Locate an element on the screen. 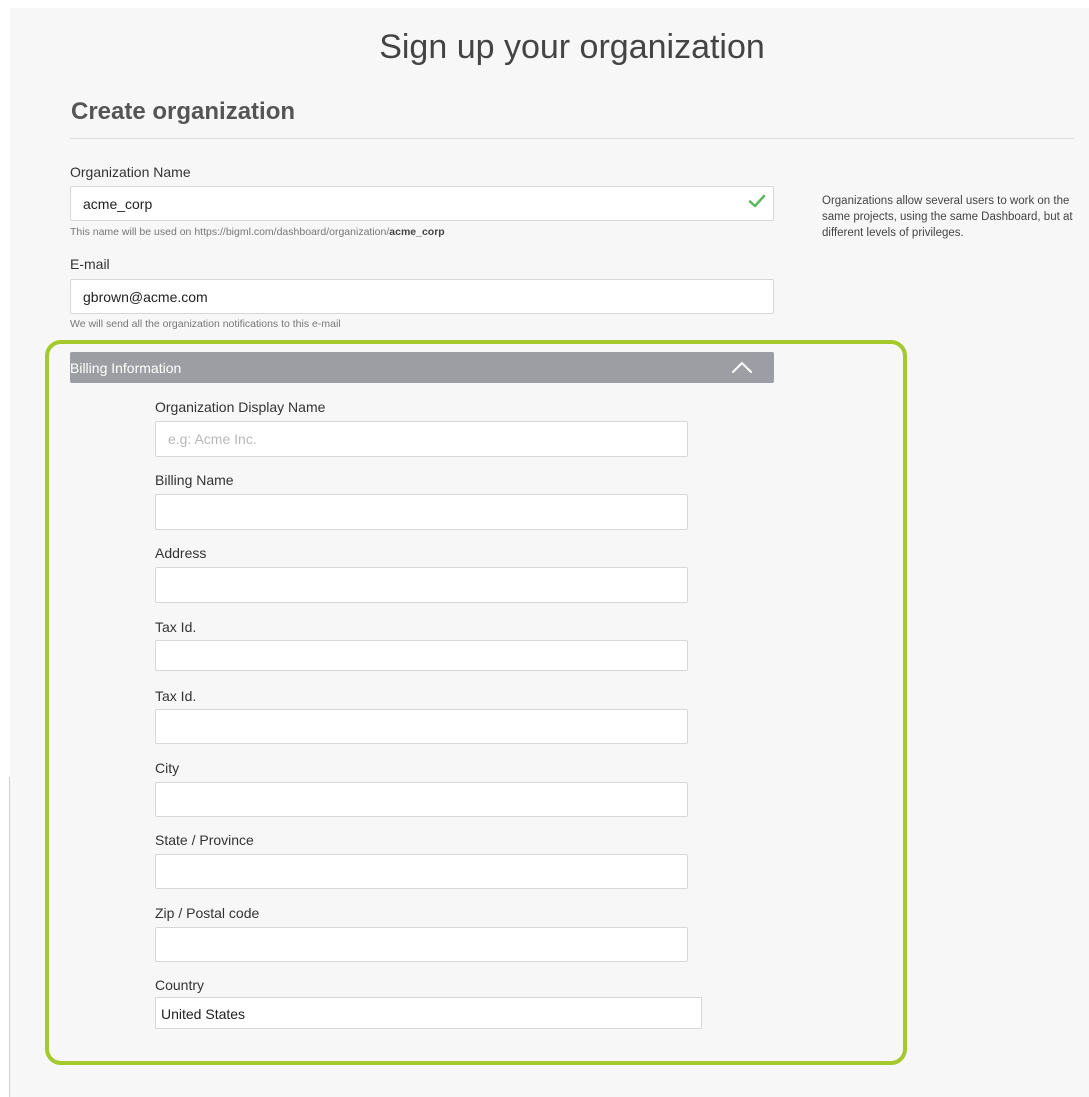 This screenshot has height=1097, width=1089. billing-name-input is located at coordinates (421, 512).